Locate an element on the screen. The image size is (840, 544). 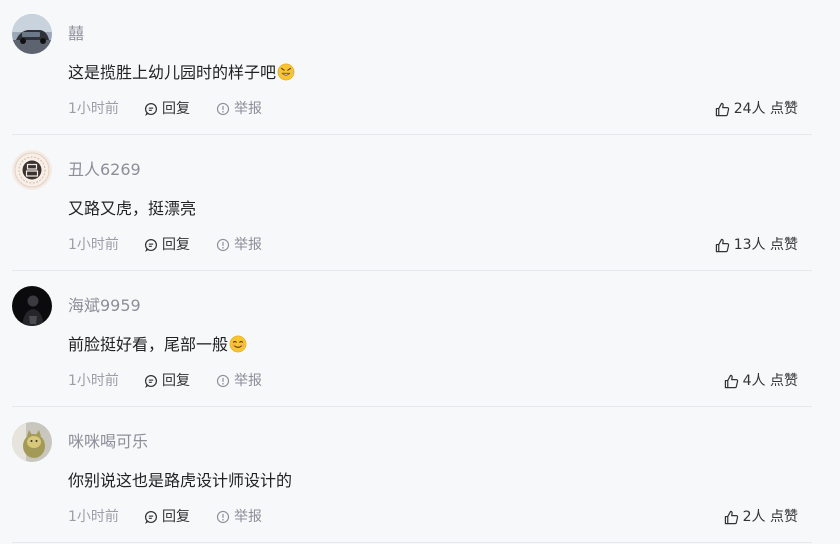
username: 丑人6269 is located at coordinates (104, 170).